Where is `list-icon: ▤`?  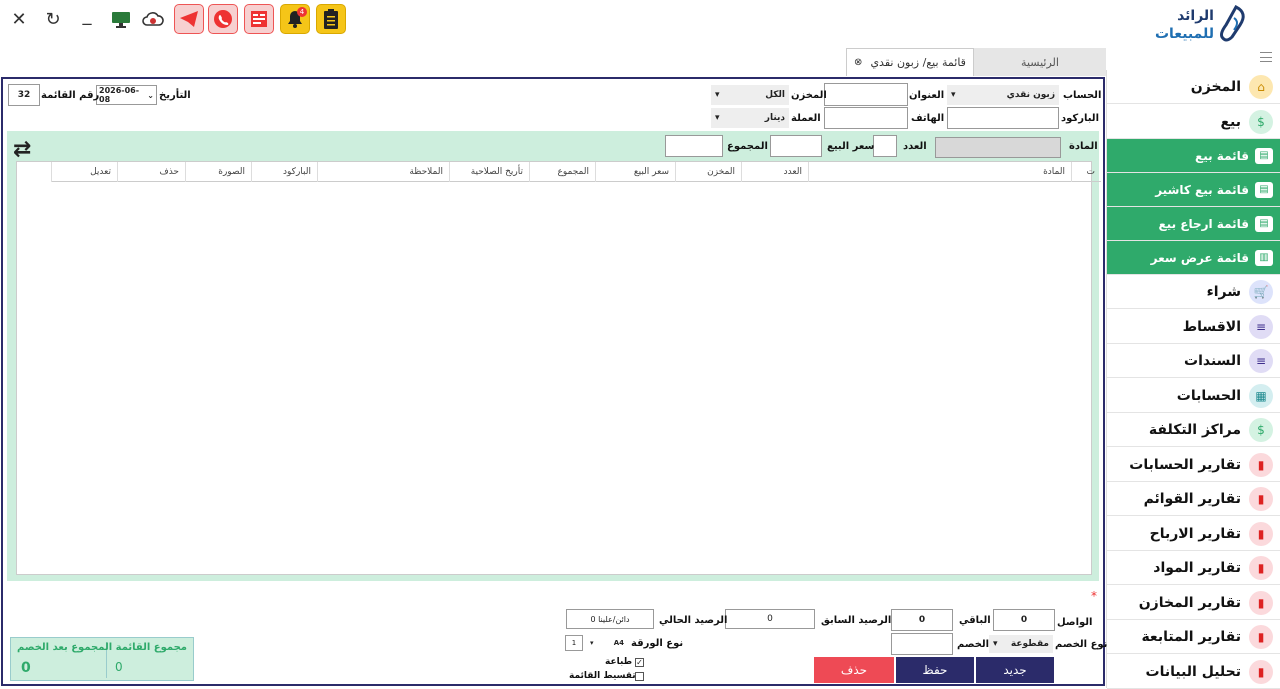
list-icon: ▤ is located at coordinates (1264, 155).